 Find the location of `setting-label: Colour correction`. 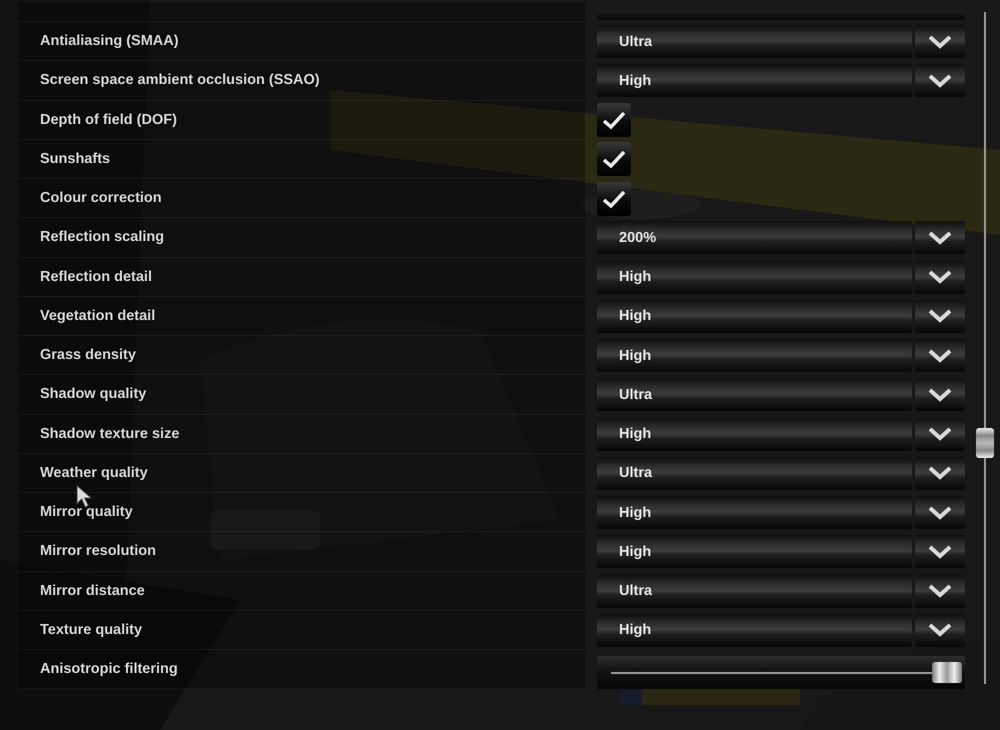

setting-label: Colour correction is located at coordinates (100, 198).